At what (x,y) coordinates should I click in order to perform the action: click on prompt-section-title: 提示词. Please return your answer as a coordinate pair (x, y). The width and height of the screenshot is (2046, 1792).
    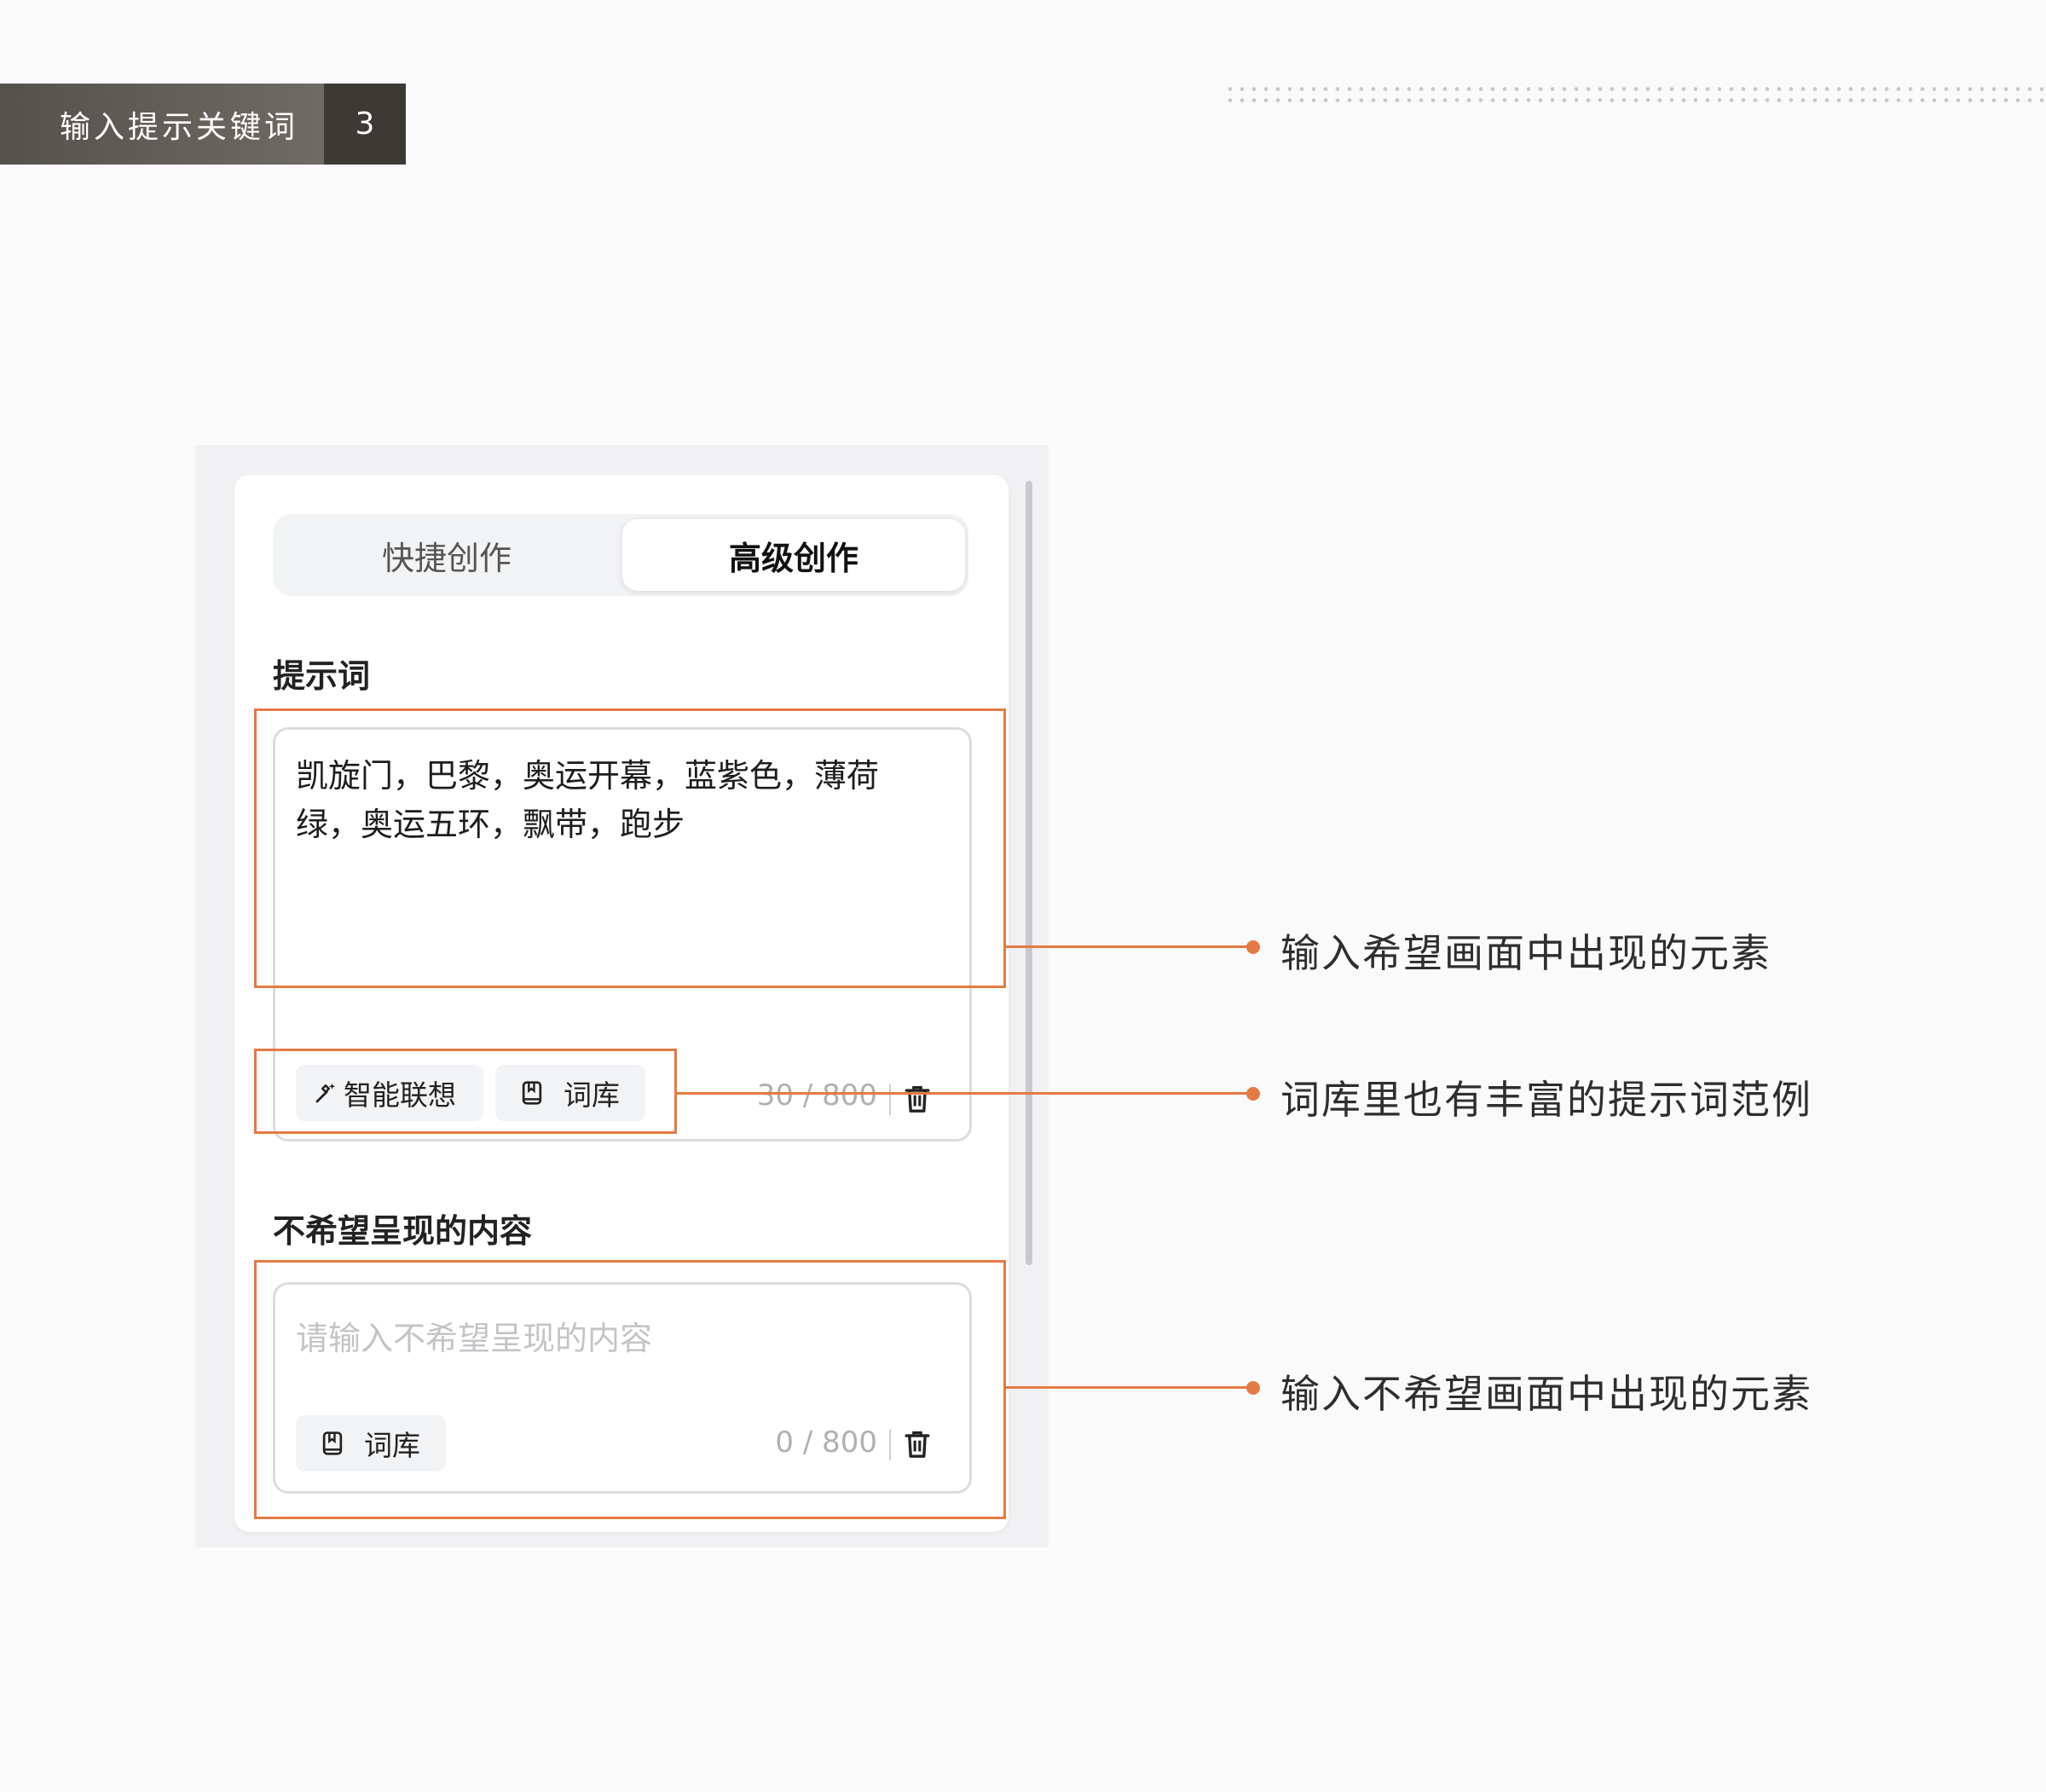
    Looking at the image, I should click on (322, 676).